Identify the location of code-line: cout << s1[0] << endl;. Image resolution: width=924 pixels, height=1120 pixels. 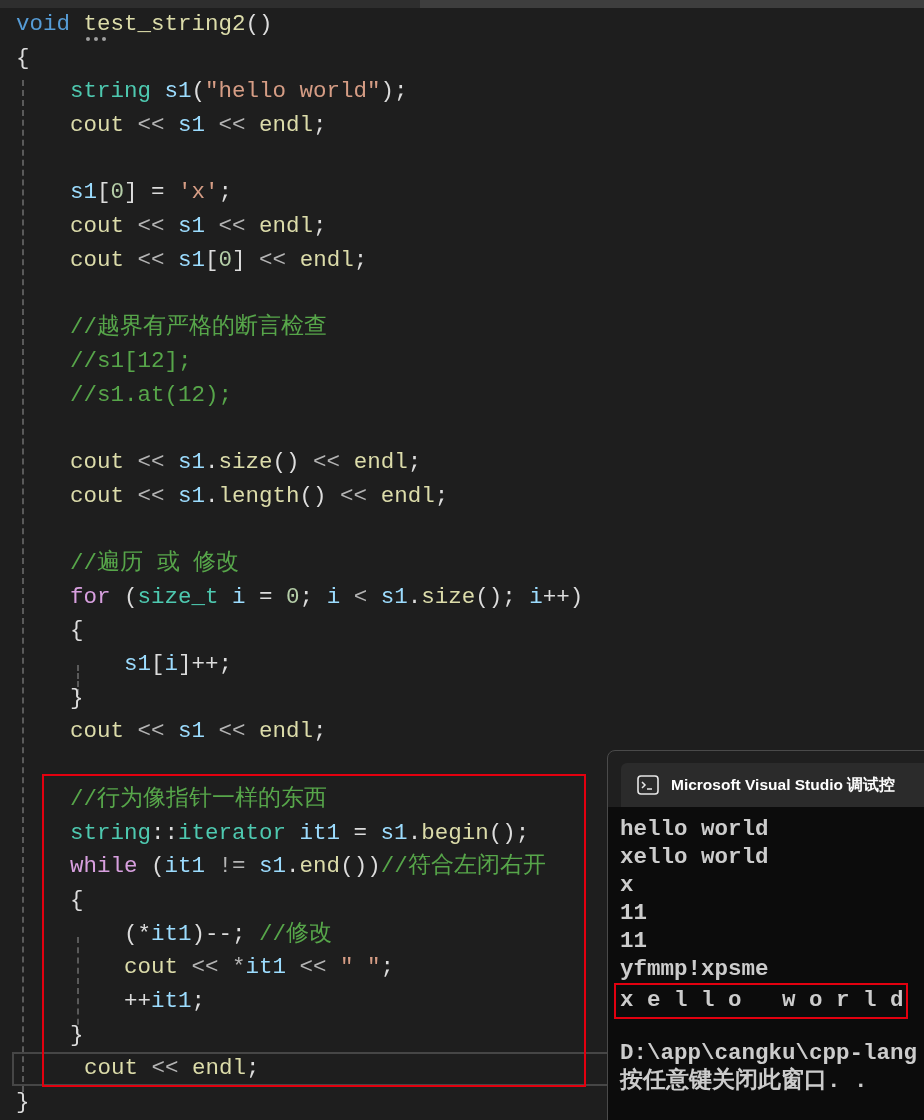
(218, 260).